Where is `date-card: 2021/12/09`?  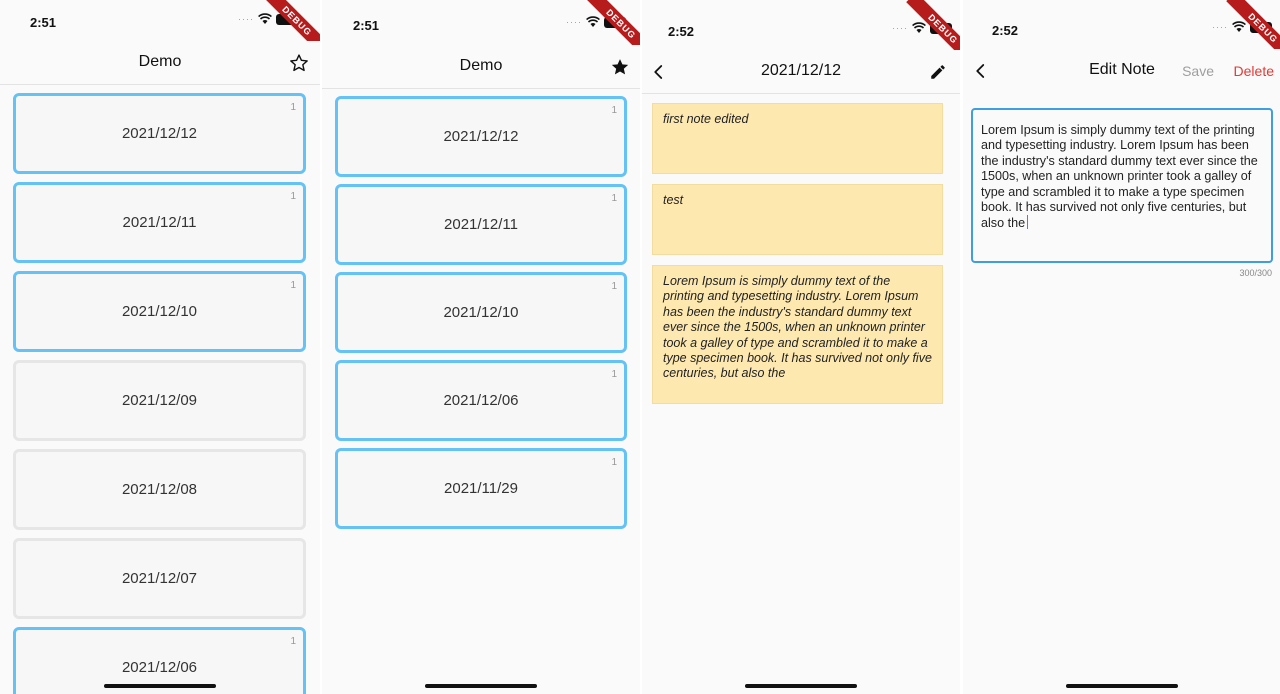
date-card: 2021/12/09 is located at coordinates (159, 400).